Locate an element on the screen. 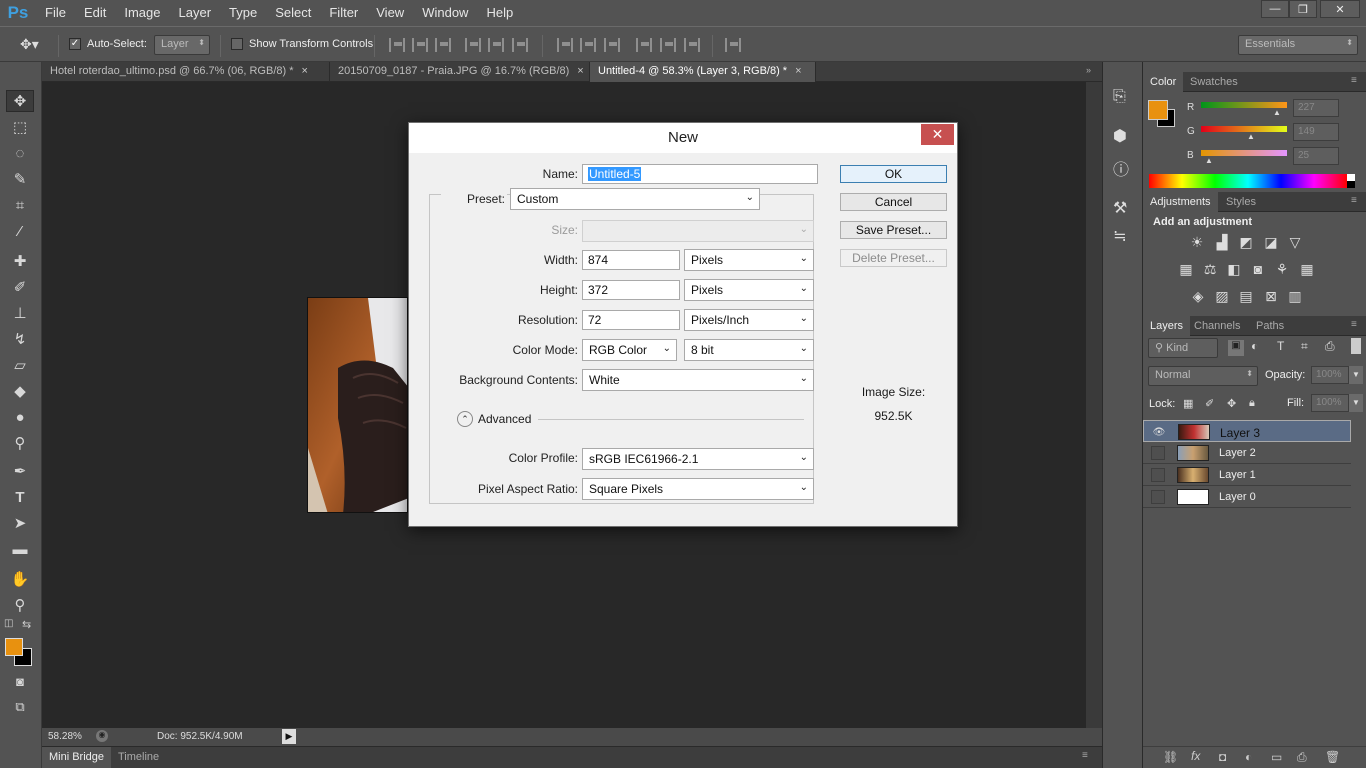 This screenshot has height=768, width=1366. menu-image: Image is located at coordinates (142, 13).